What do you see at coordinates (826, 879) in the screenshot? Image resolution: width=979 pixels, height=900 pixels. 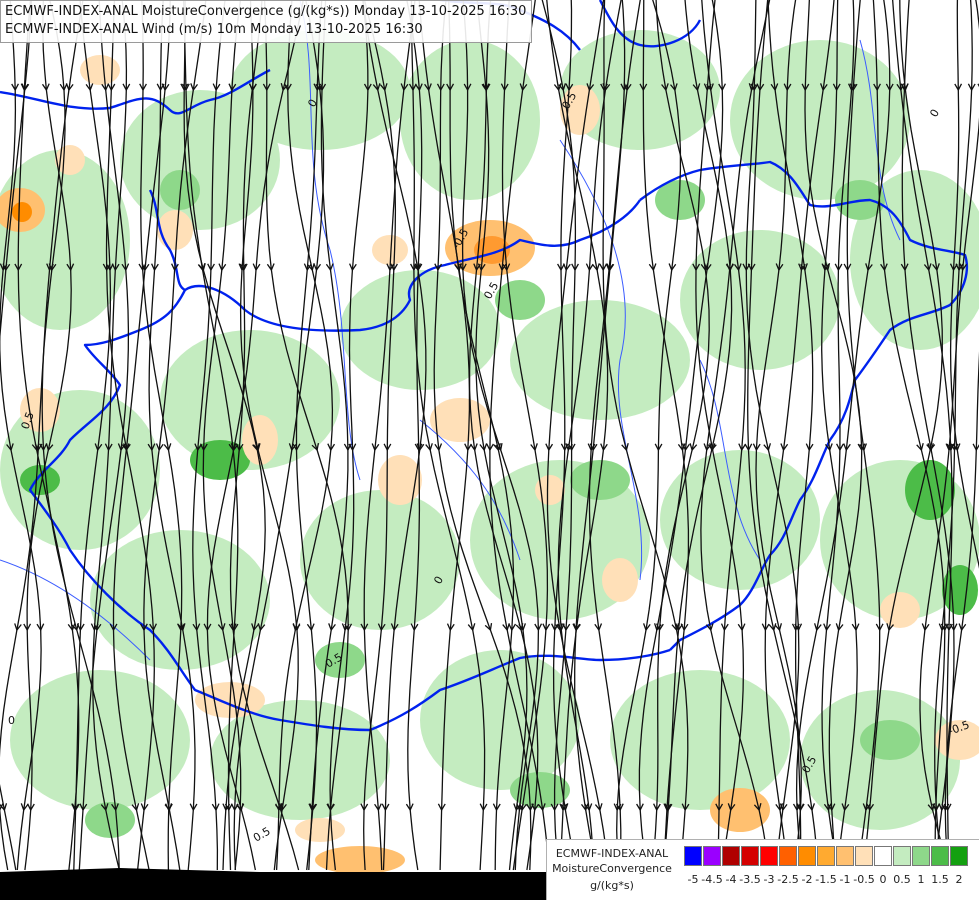 I see `legend-tick-label: -1.5` at bounding box center [826, 879].